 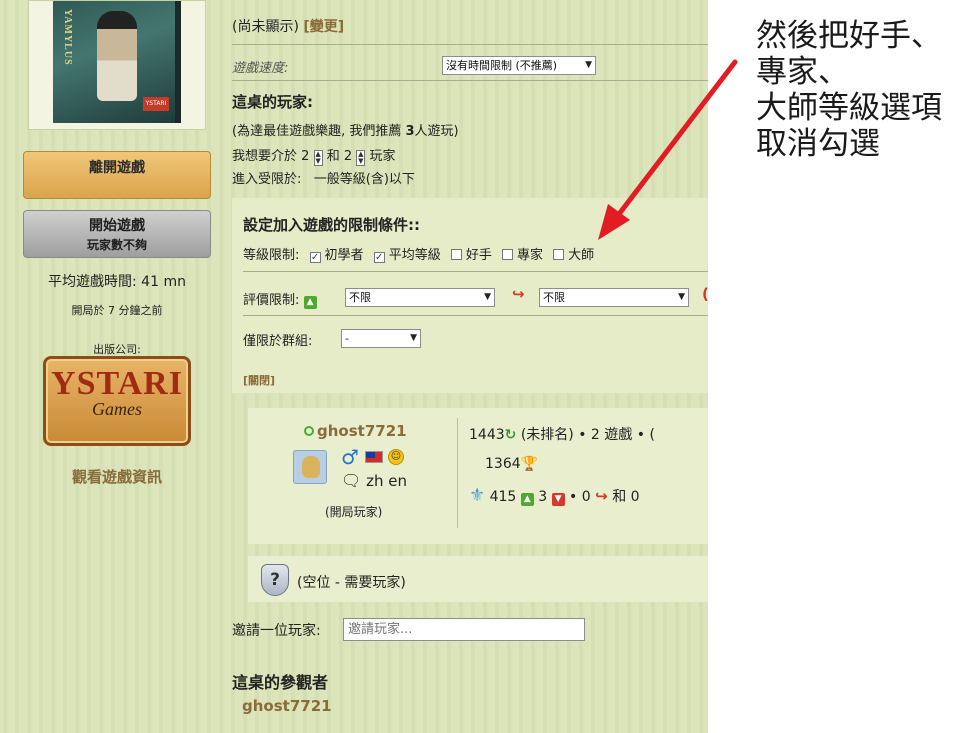 What do you see at coordinates (456, 254) in the screenshot?
I see `level-checkbox-good` at bounding box center [456, 254].